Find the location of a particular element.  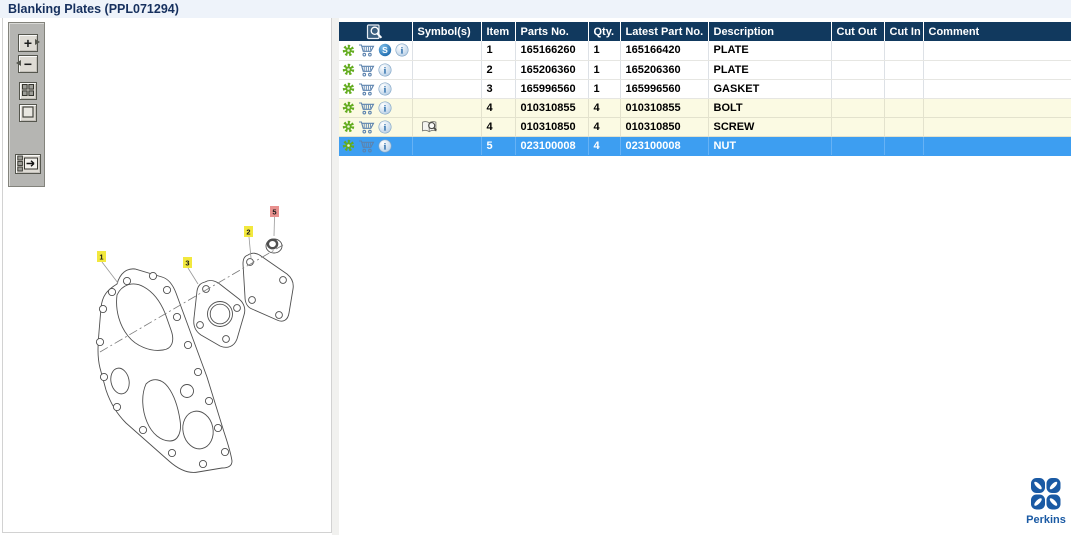

cell-parts_no: 010310850 is located at coordinates (552, 127).